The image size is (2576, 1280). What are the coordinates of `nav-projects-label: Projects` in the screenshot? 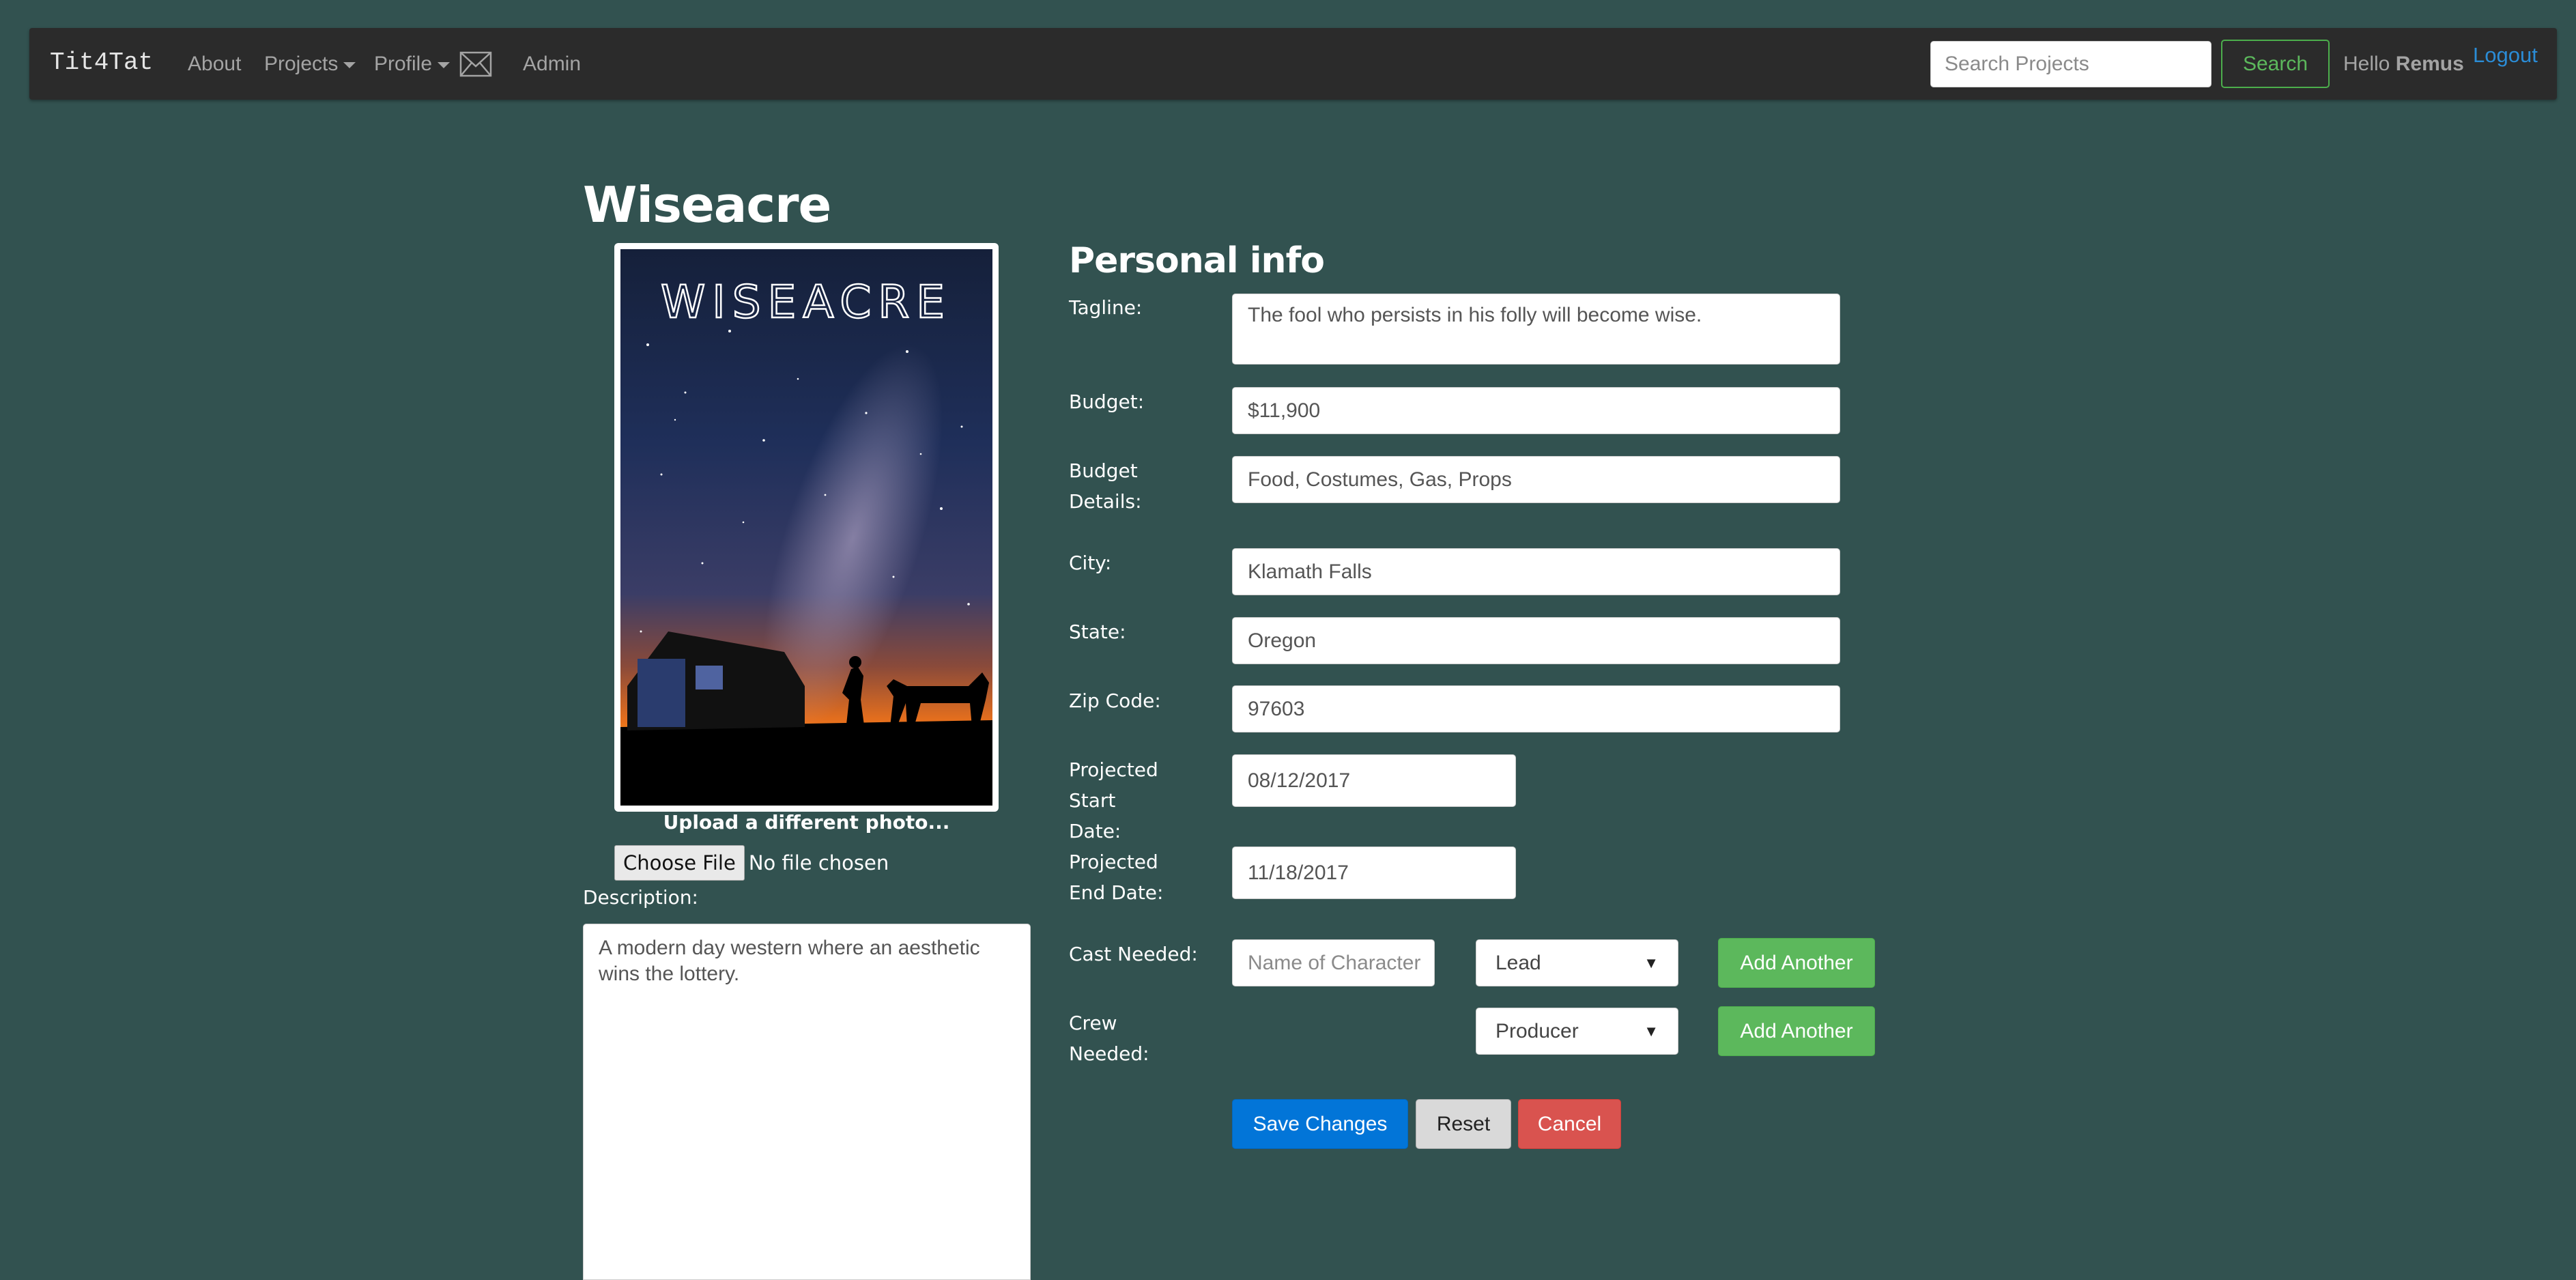 It's located at (301, 64).